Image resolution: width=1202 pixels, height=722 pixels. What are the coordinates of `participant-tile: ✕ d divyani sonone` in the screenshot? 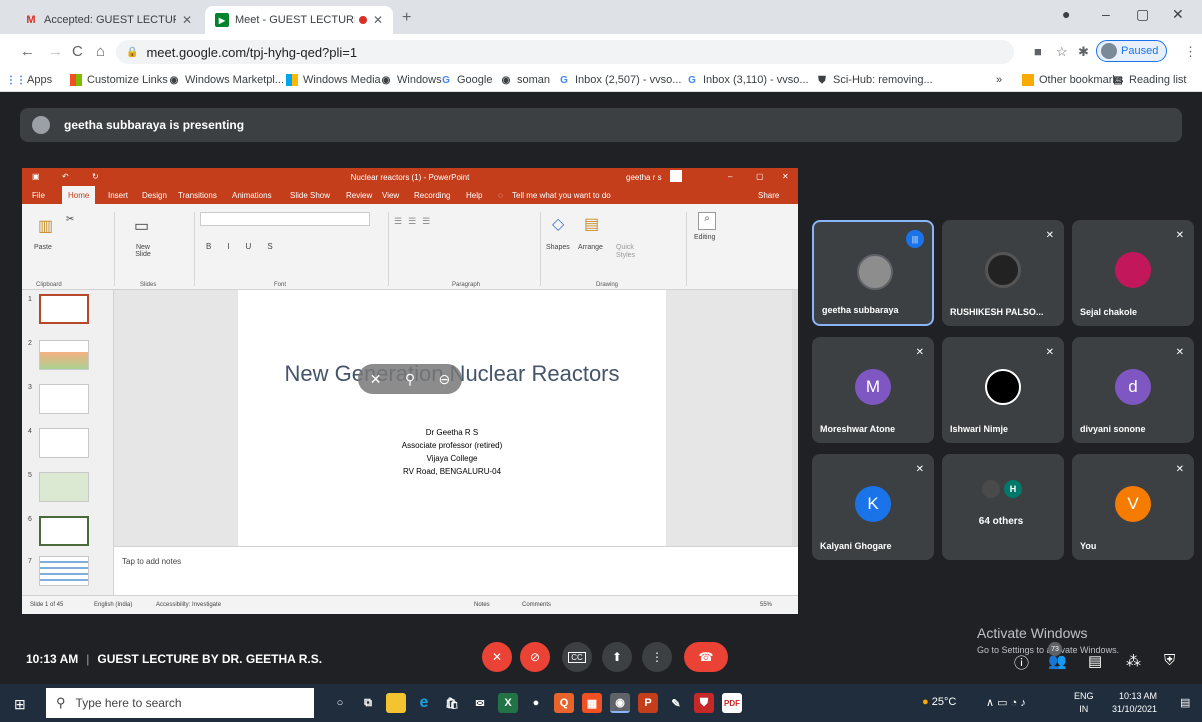 It's located at (1133, 390).